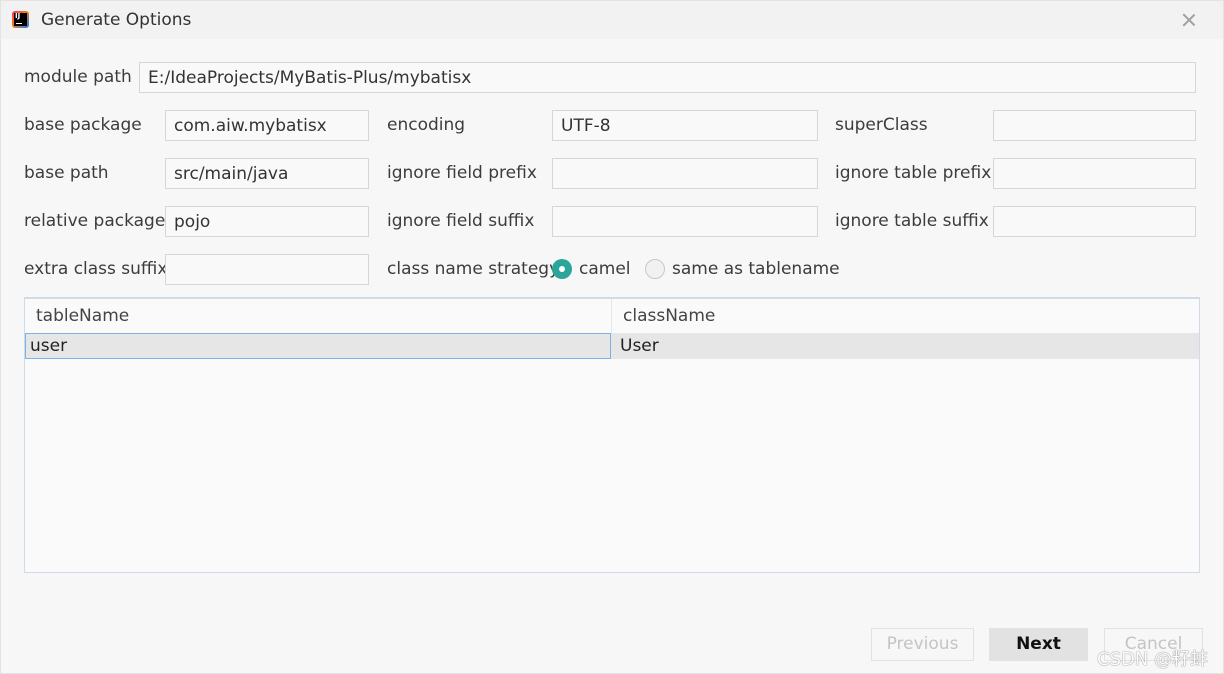 The width and height of the screenshot is (1224, 674). I want to click on encoding-input, so click(685, 125).